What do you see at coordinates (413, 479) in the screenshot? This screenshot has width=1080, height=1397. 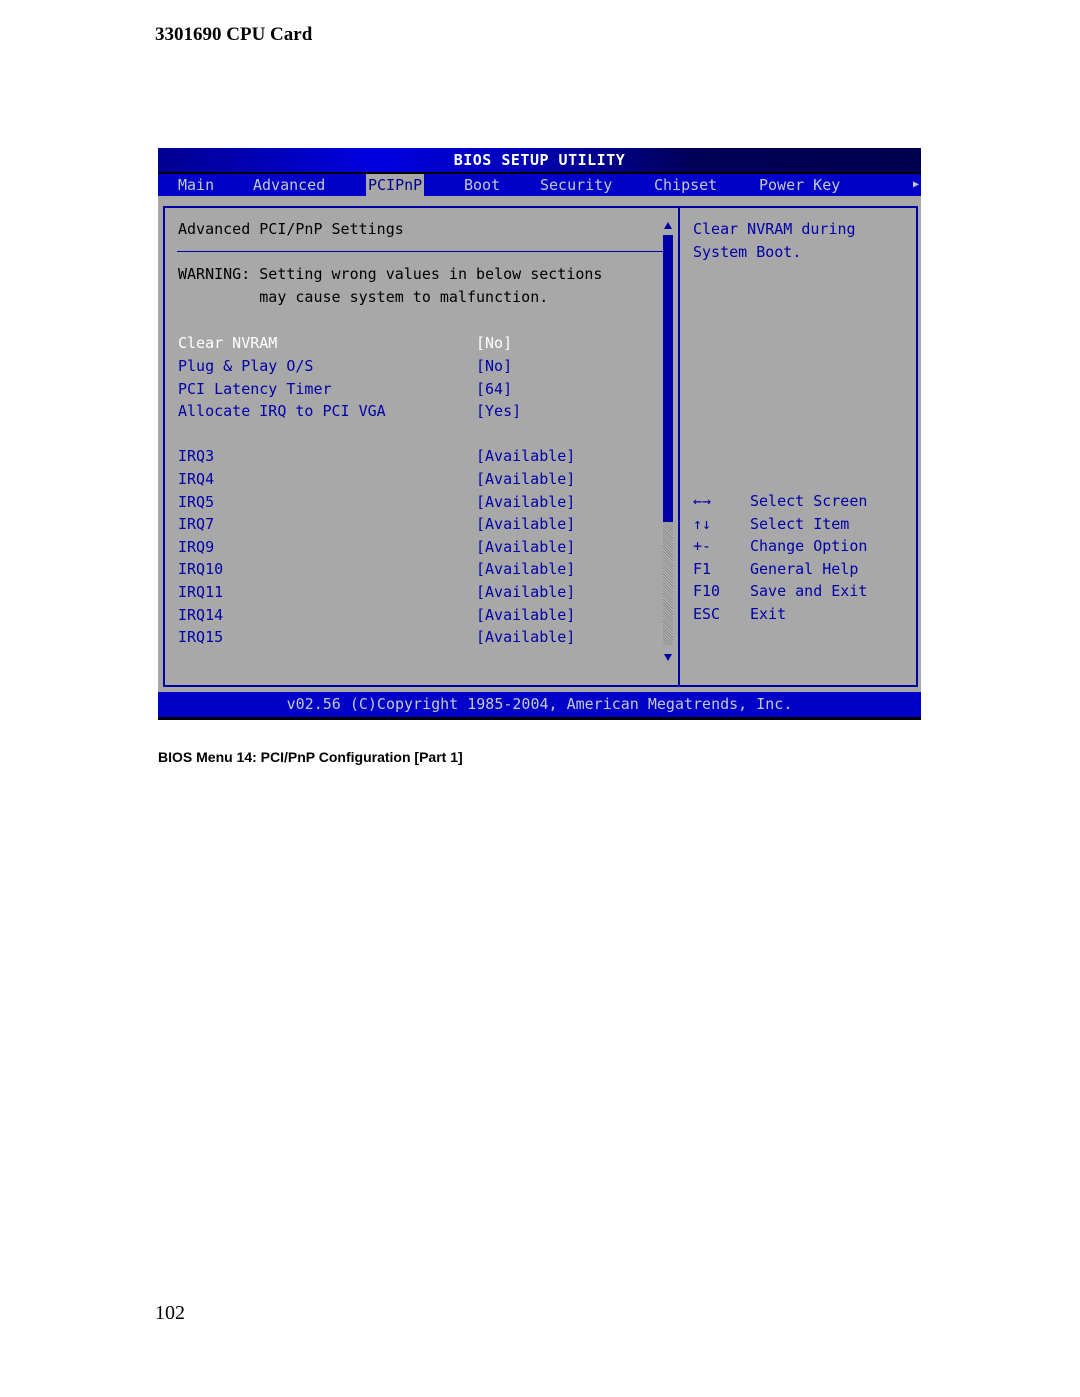 I see `irq-row-irq4: IRQ4 [Available]` at bounding box center [413, 479].